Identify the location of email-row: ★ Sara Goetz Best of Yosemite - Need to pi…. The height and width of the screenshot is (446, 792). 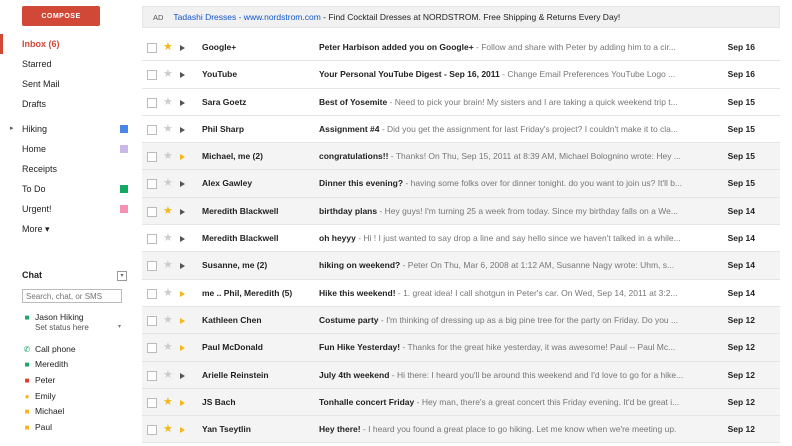
(461, 102).